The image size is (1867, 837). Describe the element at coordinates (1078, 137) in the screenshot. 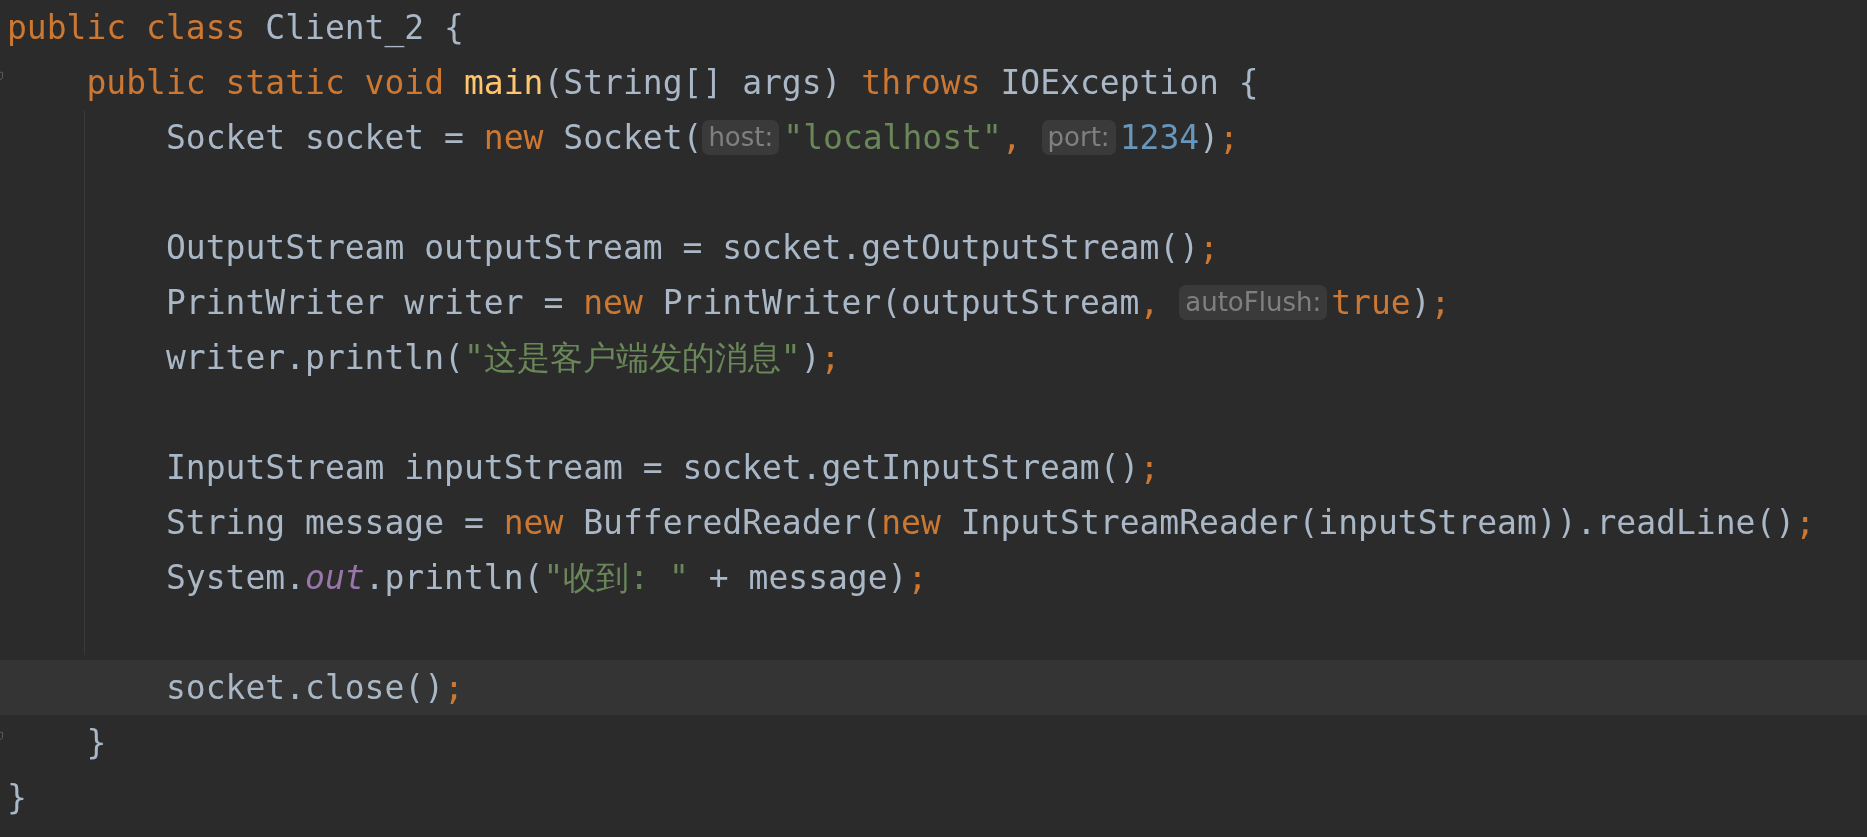

I see `parameter-hint: port:` at that location.